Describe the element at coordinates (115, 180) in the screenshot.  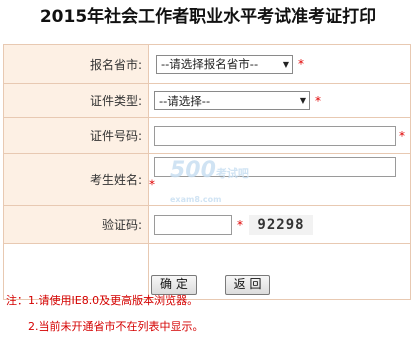
I see `name-label: 考生姓名:` at that location.